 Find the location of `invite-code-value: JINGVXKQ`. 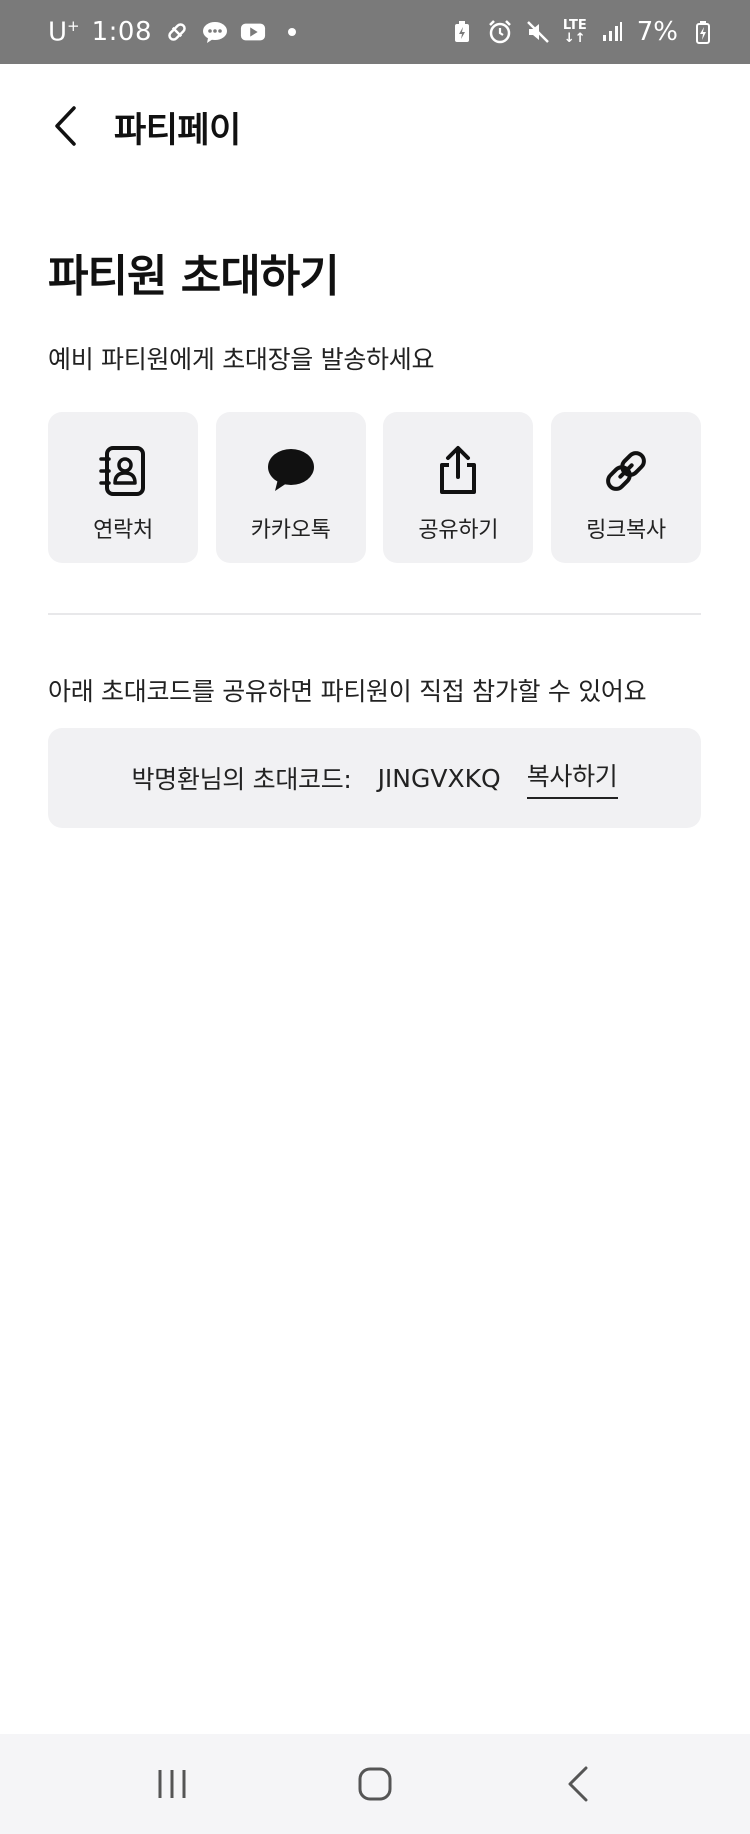

invite-code-value: JINGVXKQ is located at coordinates (439, 778).